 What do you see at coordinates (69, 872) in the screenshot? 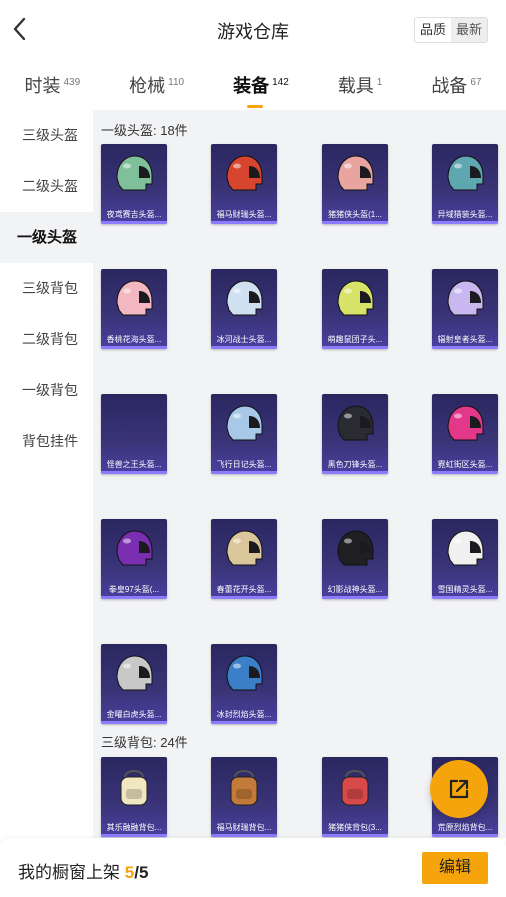
I see `showcase-label: 我的橱窗上架` at bounding box center [69, 872].